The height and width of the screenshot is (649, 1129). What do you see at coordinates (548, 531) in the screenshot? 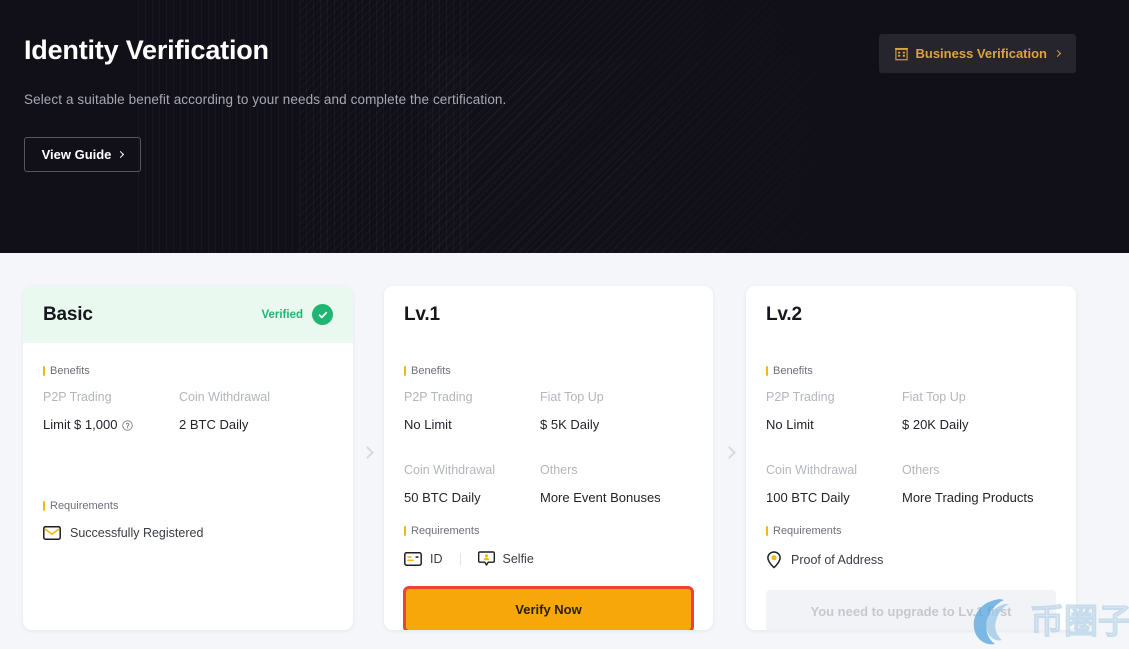
I see `requirements-section-label-lv1: Requirements` at bounding box center [548, 531].